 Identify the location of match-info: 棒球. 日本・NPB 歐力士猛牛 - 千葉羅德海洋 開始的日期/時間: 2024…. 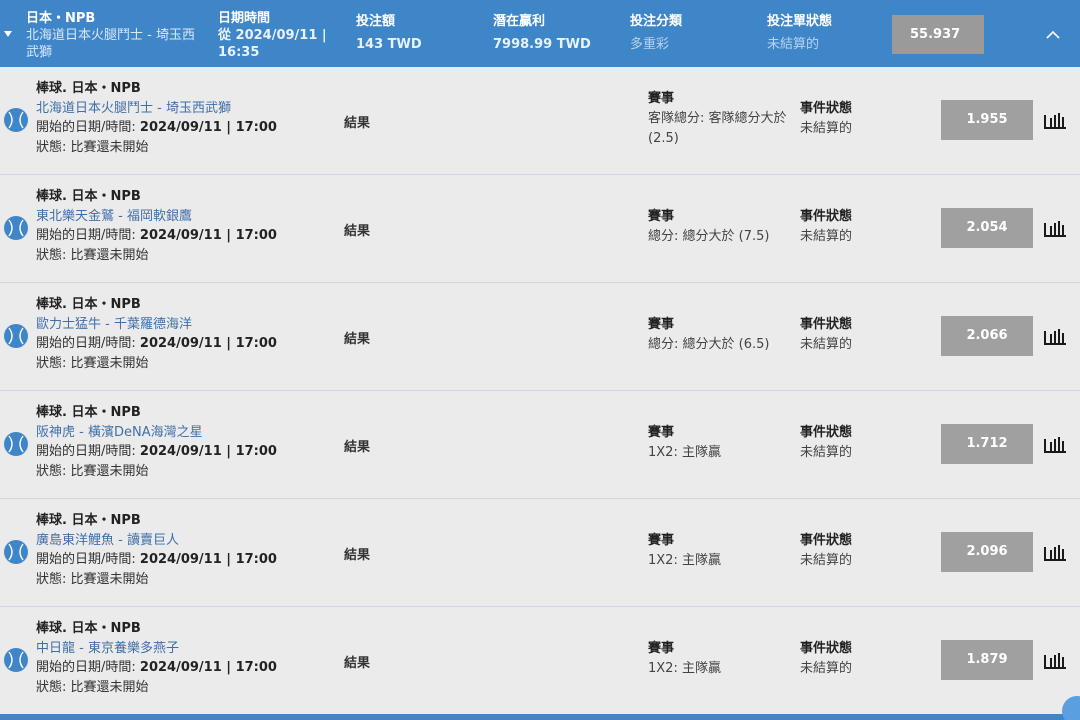
(156, 334).